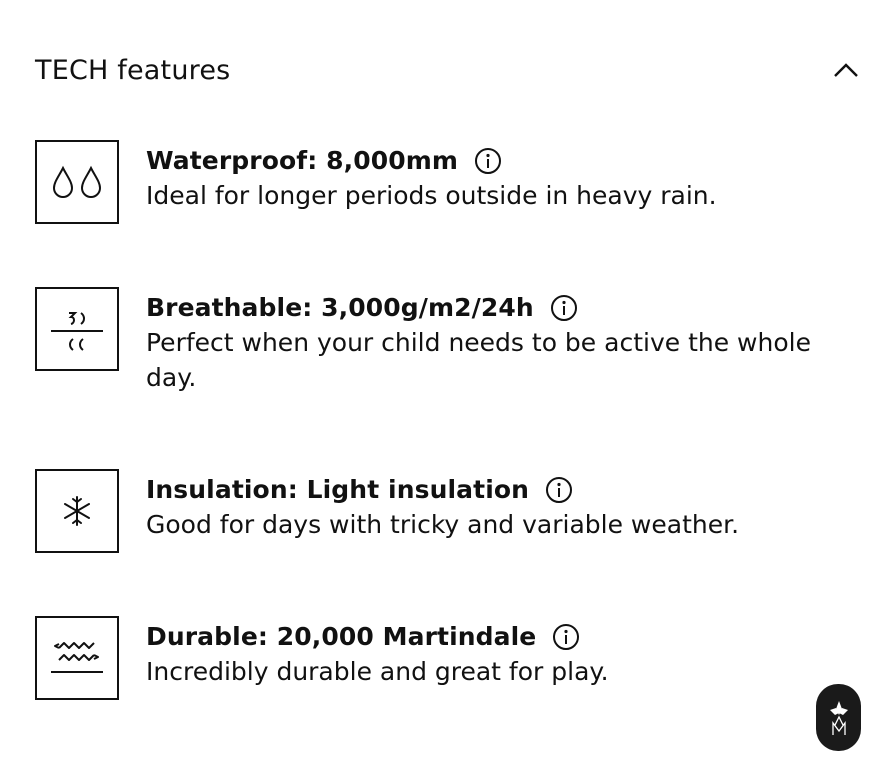 The image size is (877, 768). Describe the element at coordinates (77, 329) in the screenshot. I see `breathable-icon` at that location.